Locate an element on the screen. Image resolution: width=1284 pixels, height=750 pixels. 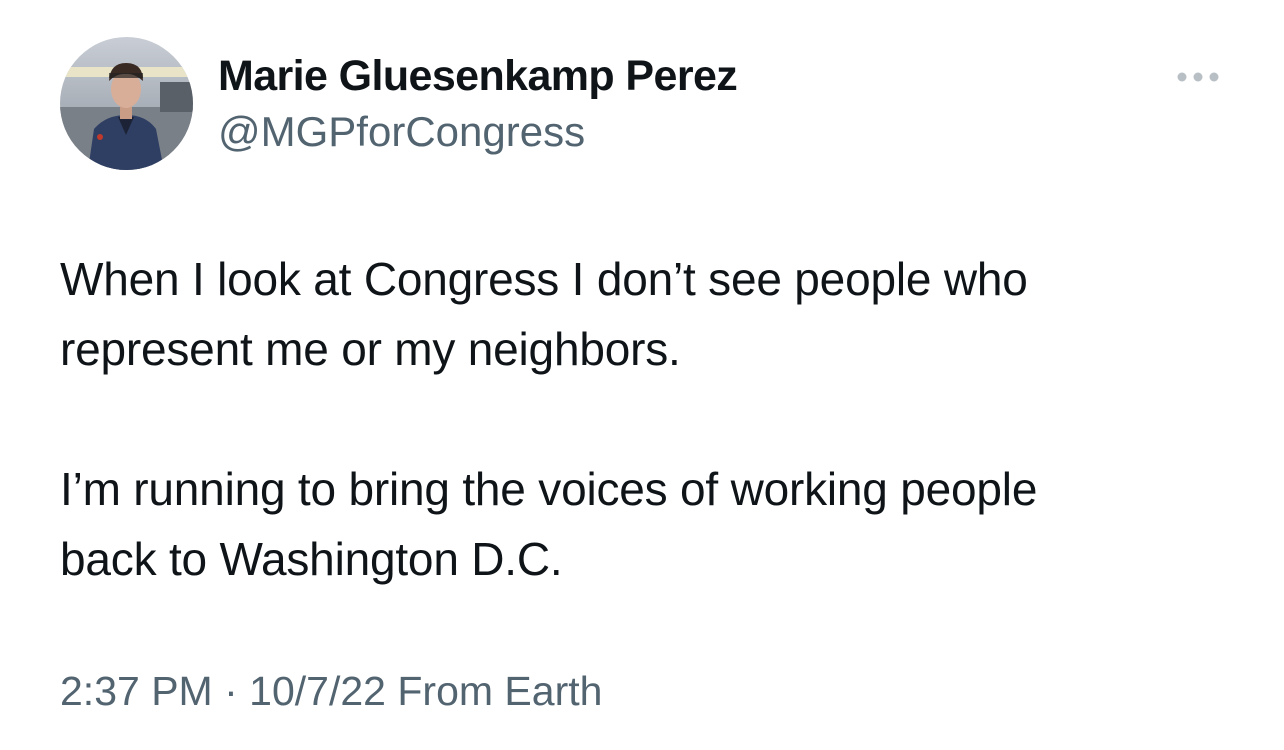
more-options-button is located at coordinates (1198, 77).